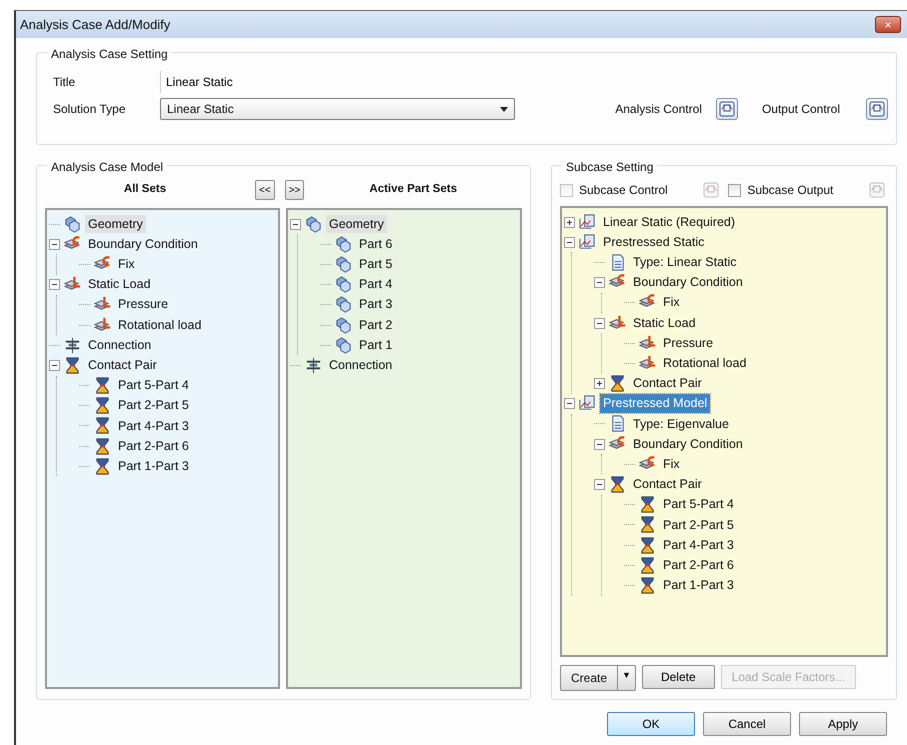 The height and width of the screenshot is (745, 907). Describe the element at coordinates (669, 222) in the screenshot. I see `tree-item: Linear Static (Required)` at that location.